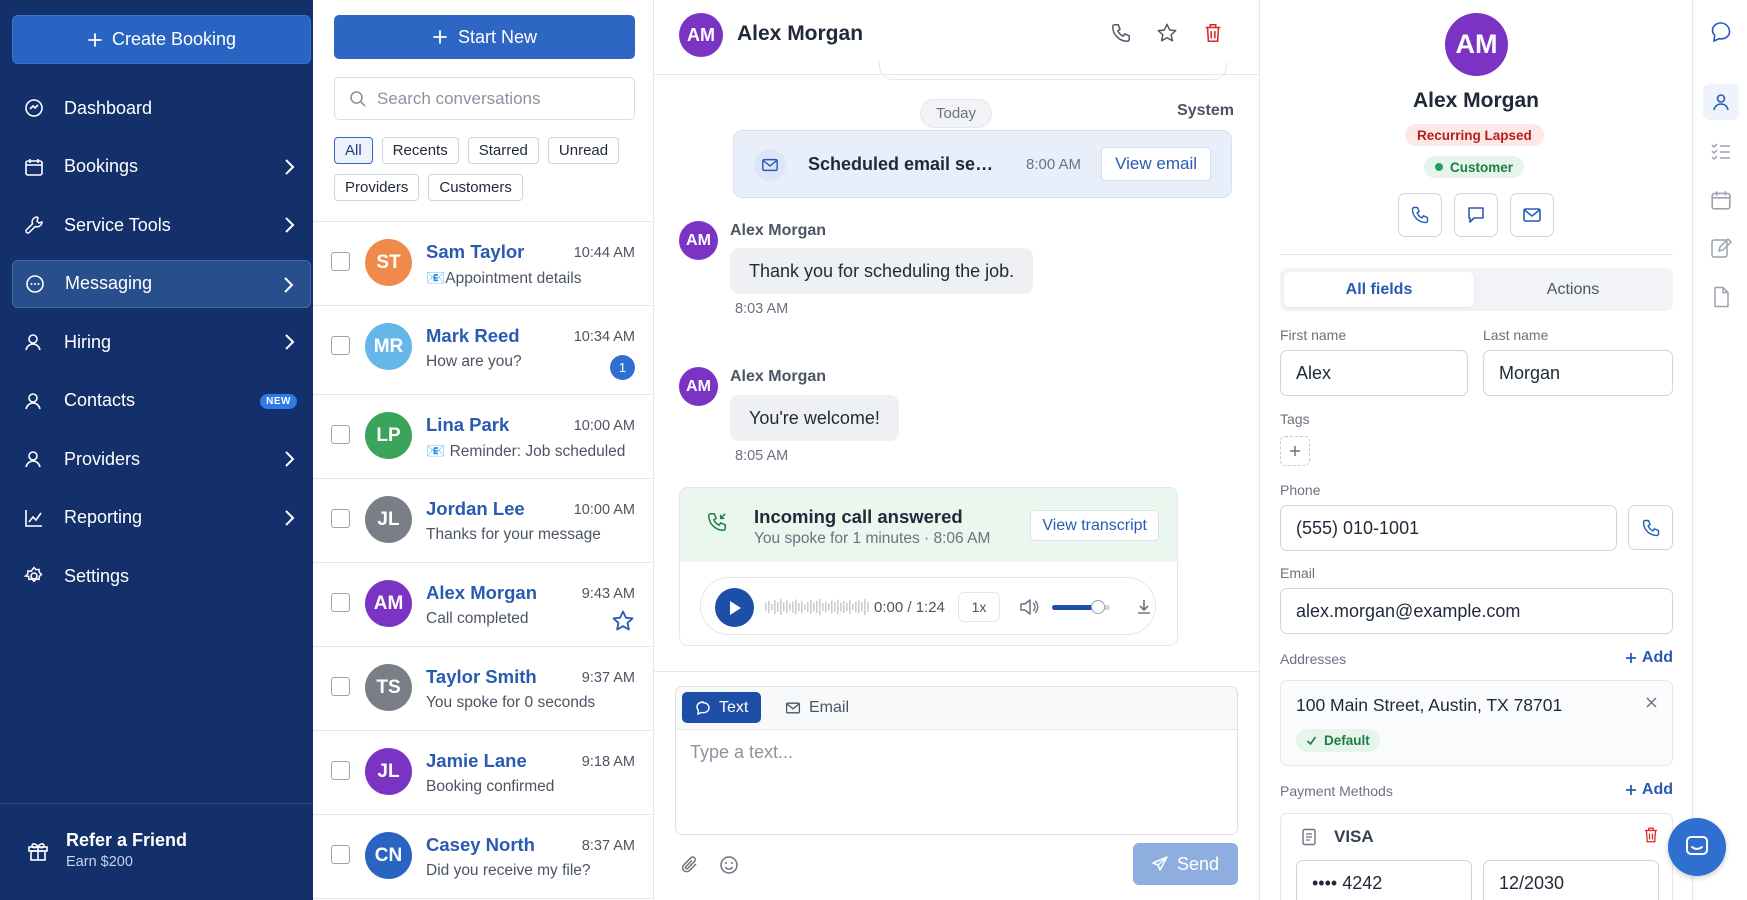 This screenshot has width=1747, height=900. I want to click on volume-icon, so click(1029, 607).